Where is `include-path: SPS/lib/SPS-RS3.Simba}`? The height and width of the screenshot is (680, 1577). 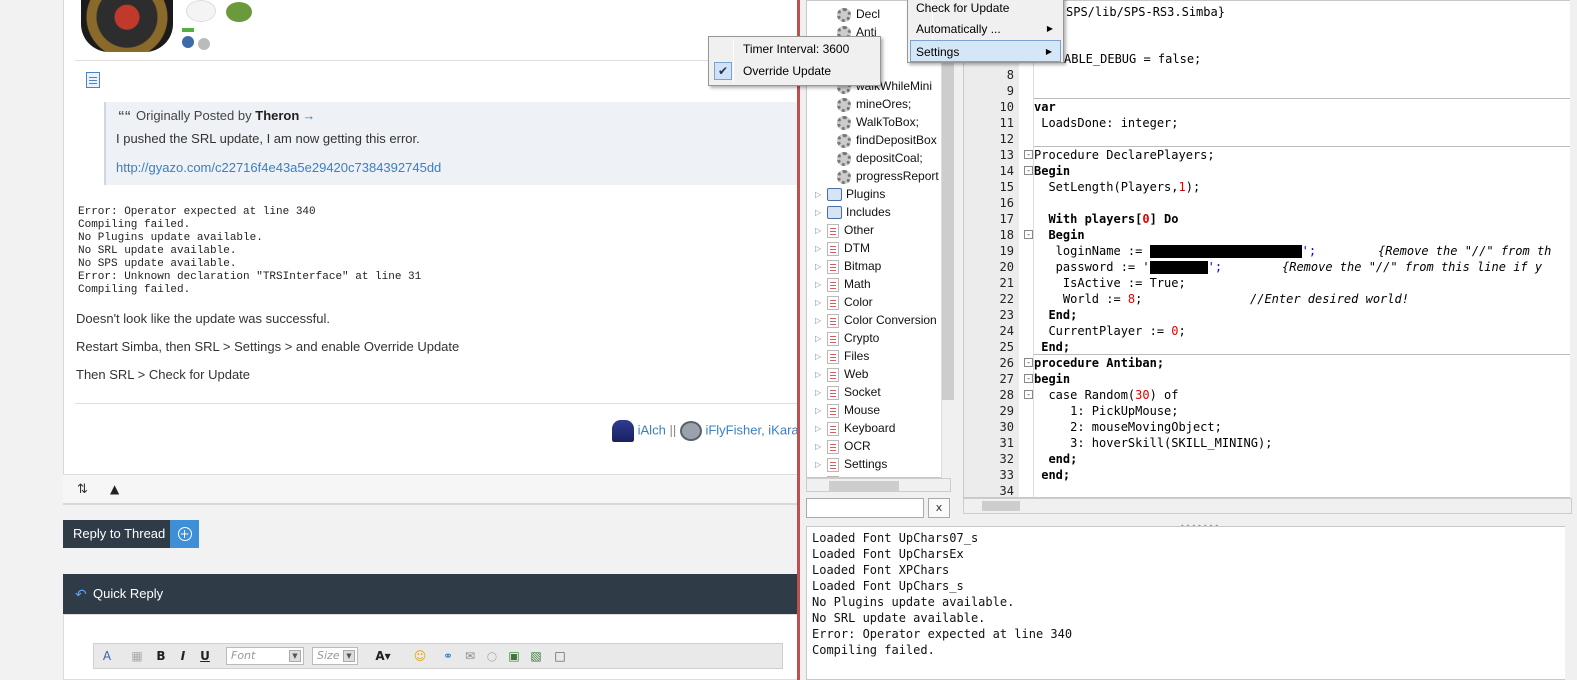 include-path: SPS/lib/SPS-RS3.Simba} is located at coordinates (1145, 12).